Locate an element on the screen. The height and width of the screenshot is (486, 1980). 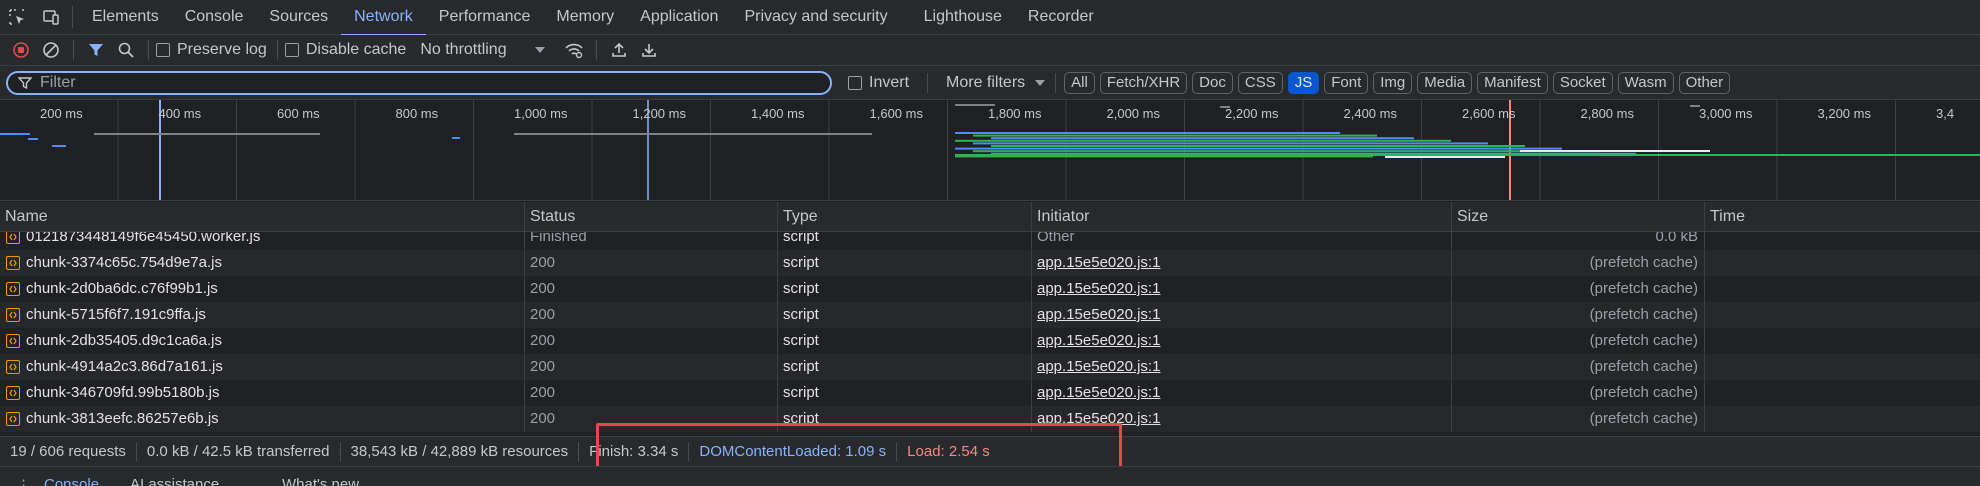
drawer-menu-icon: ⋮ is located at coordinates (23, 481).